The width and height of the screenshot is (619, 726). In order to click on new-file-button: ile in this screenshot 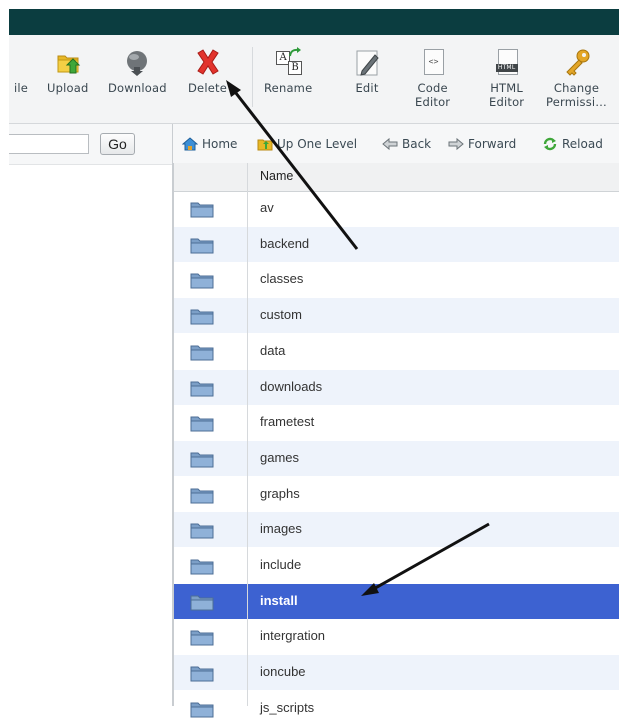, I will do `click(23, 71)`.